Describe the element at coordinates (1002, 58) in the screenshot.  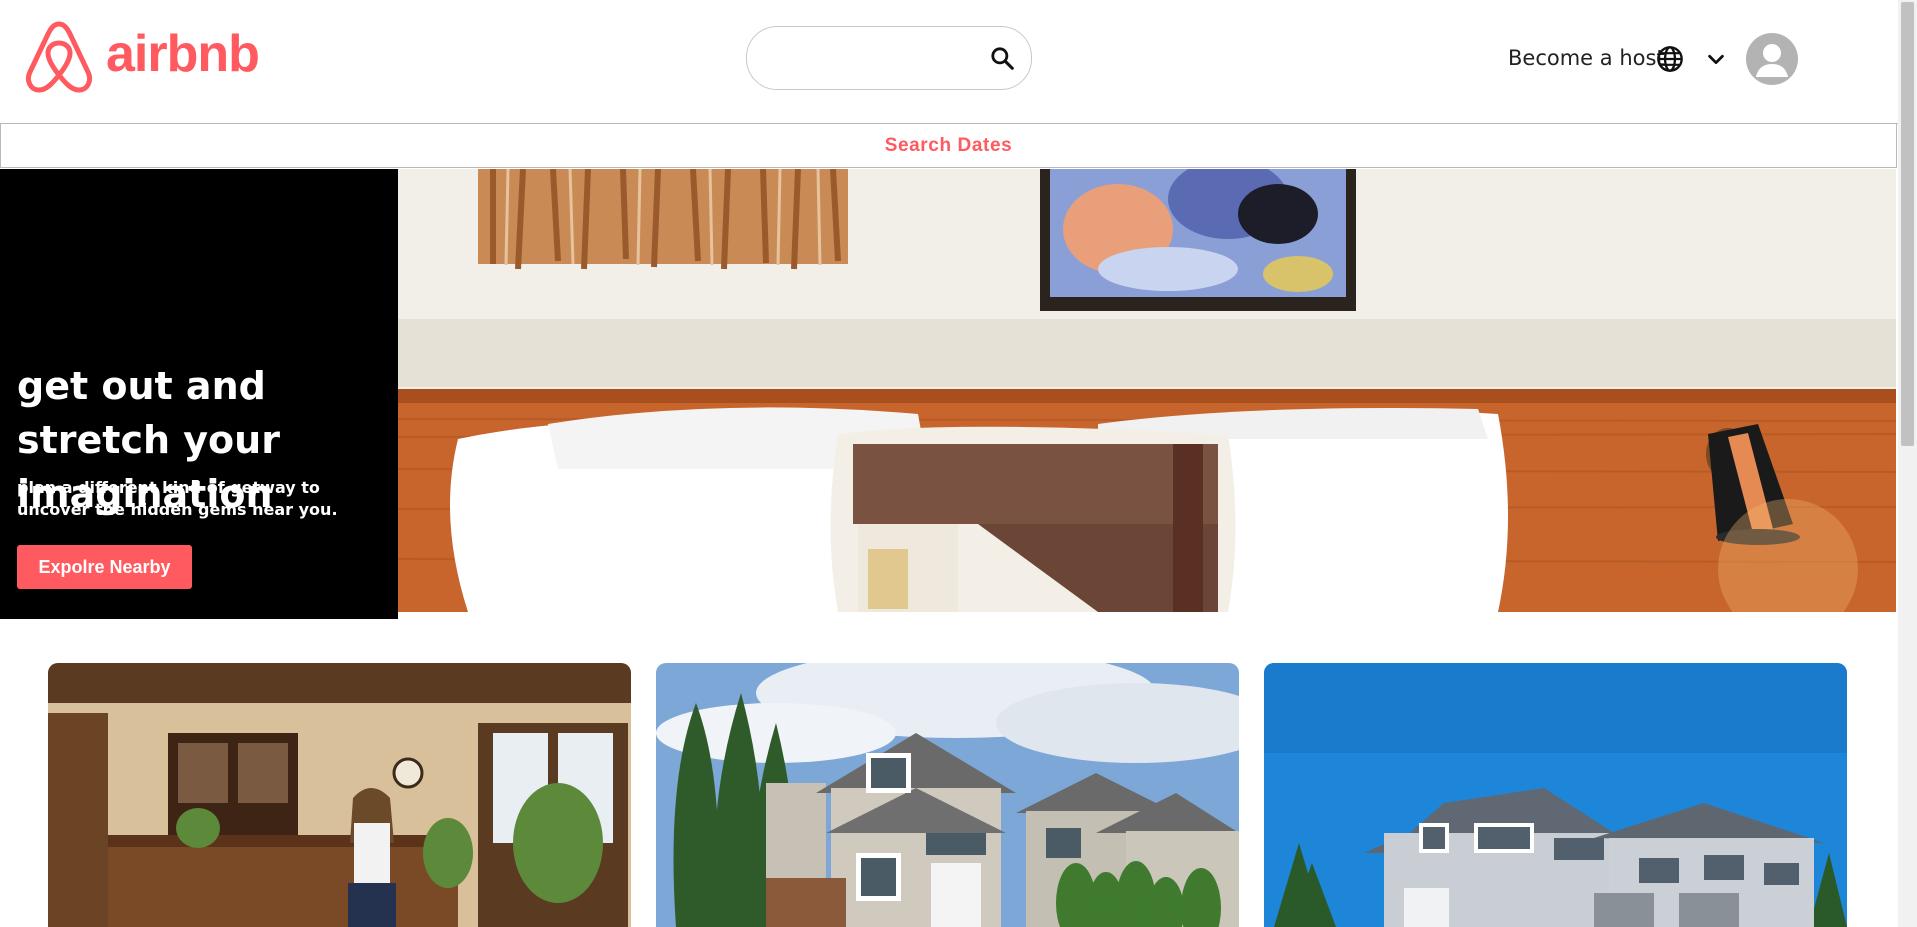
I see `search-icon` at that location.